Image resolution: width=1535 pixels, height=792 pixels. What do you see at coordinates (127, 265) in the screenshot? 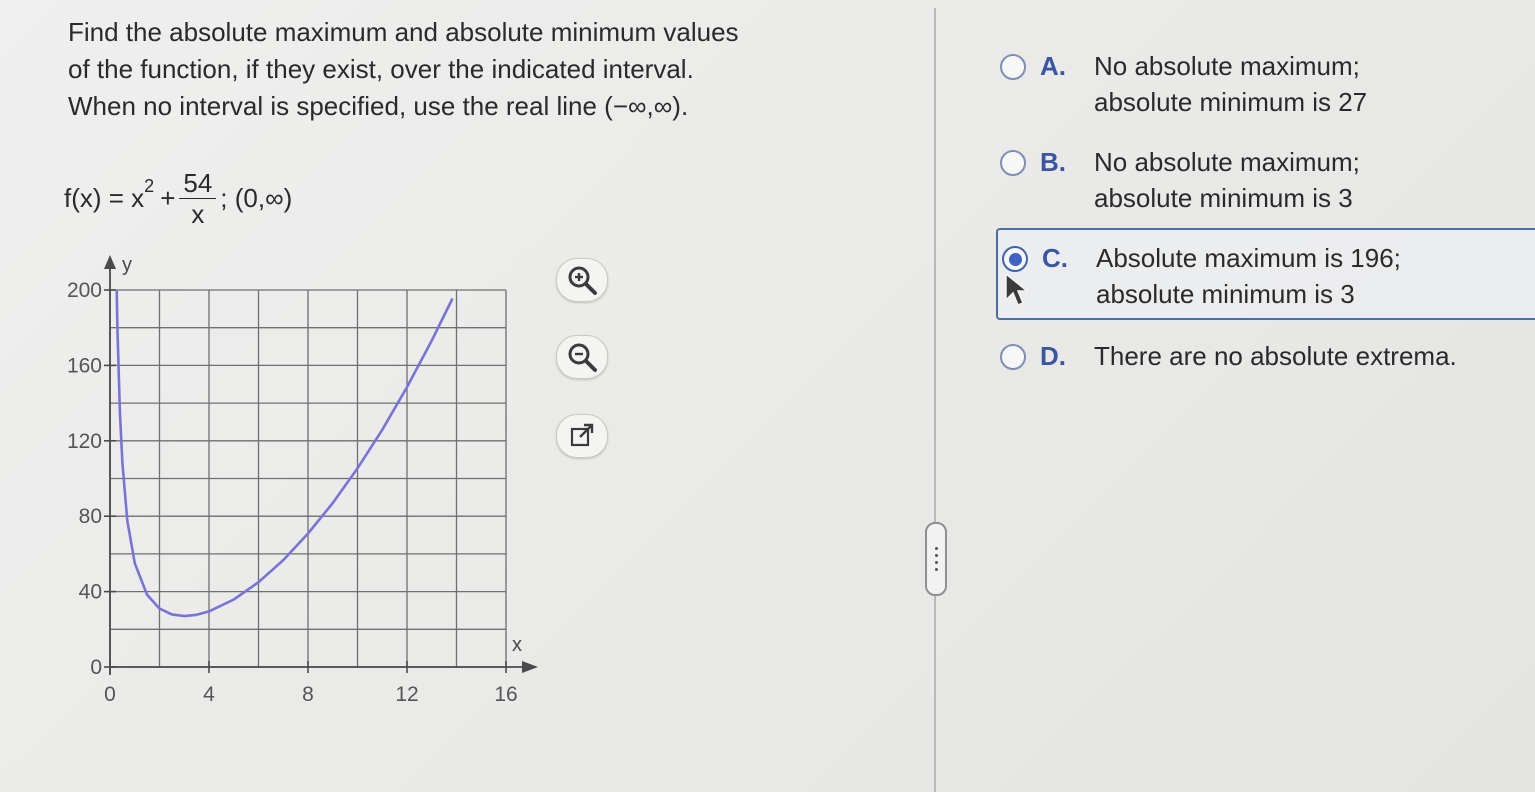
I see `y-axis-label: y` at bounding box center [127, 265].